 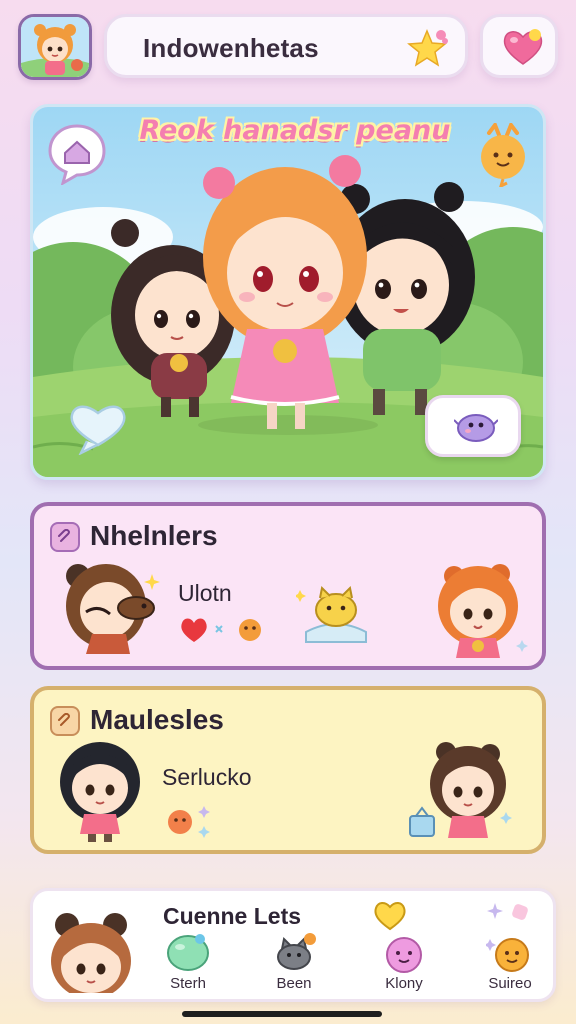 What do you see at coordinates (523, 47) in the screenshot?
I see `heart-icon` at bounding box center [523, 47].